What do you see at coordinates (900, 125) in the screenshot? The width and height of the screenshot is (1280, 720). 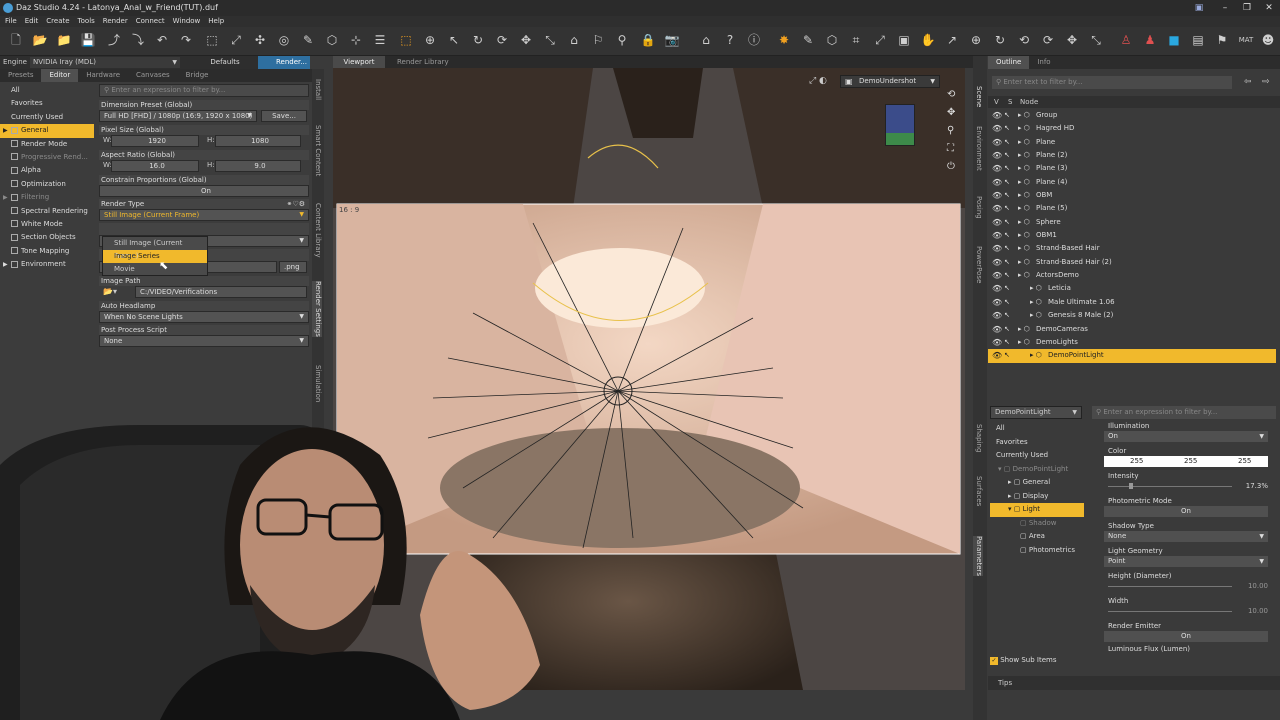 I see `view-cube` at bounding box center [900, 125].